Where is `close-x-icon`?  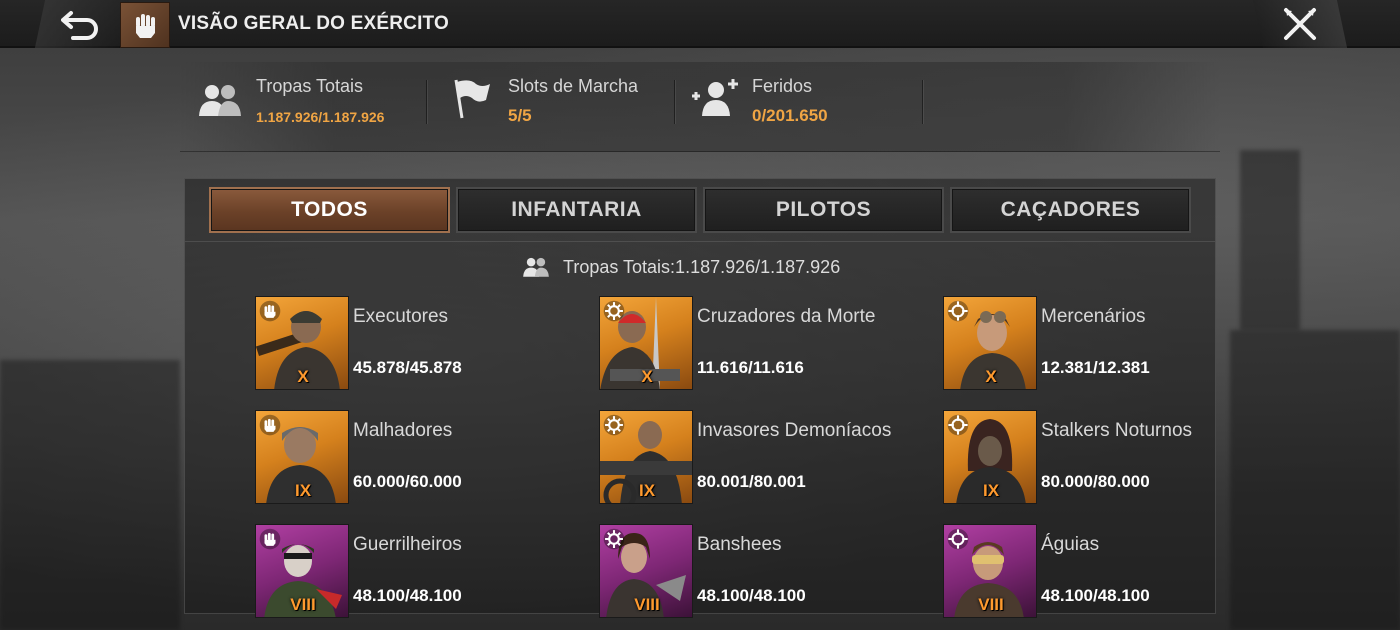 close-x-icon is located at coordinates (1300, 24).